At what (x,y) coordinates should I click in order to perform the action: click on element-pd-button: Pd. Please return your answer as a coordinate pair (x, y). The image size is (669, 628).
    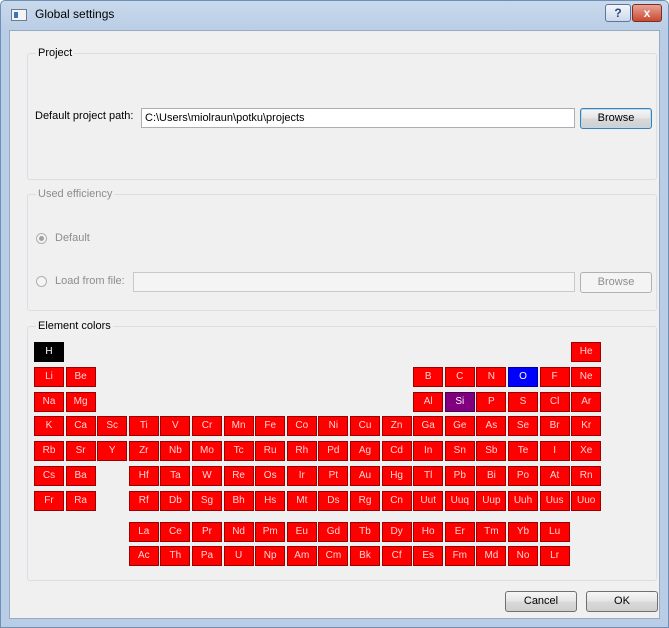
    Looking at the image, I should click on (333, 451).